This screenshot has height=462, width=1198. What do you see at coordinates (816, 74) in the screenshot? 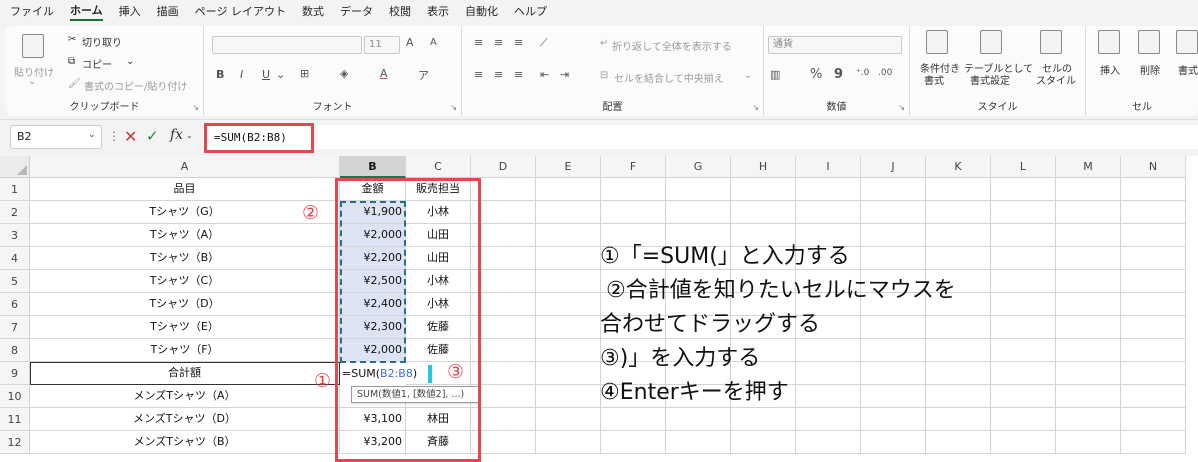
I see `percent-button: %` at bounding box center [816, 74].